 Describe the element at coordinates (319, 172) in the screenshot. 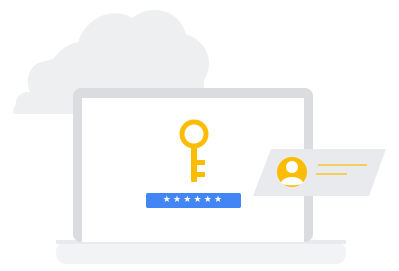

I see `profile-card-icon` at that location.